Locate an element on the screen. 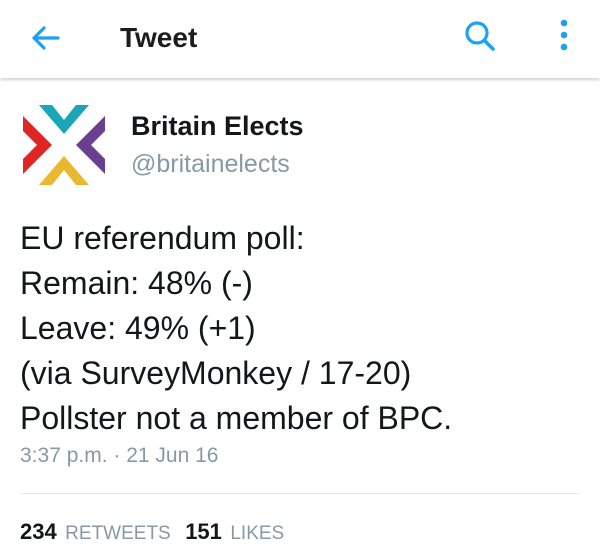 The image size is (600, 559). avatar is located at coordinates (64, 145).